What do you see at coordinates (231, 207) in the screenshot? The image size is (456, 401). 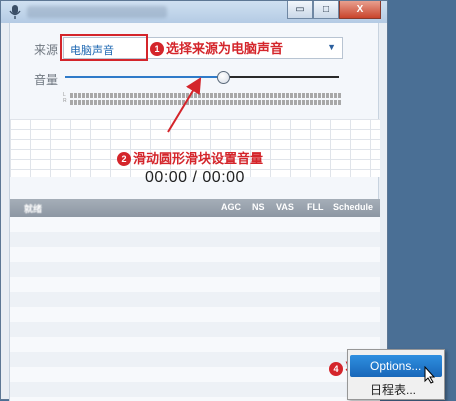 I see `header-agc: AGC` at bounding box center [231, 207].